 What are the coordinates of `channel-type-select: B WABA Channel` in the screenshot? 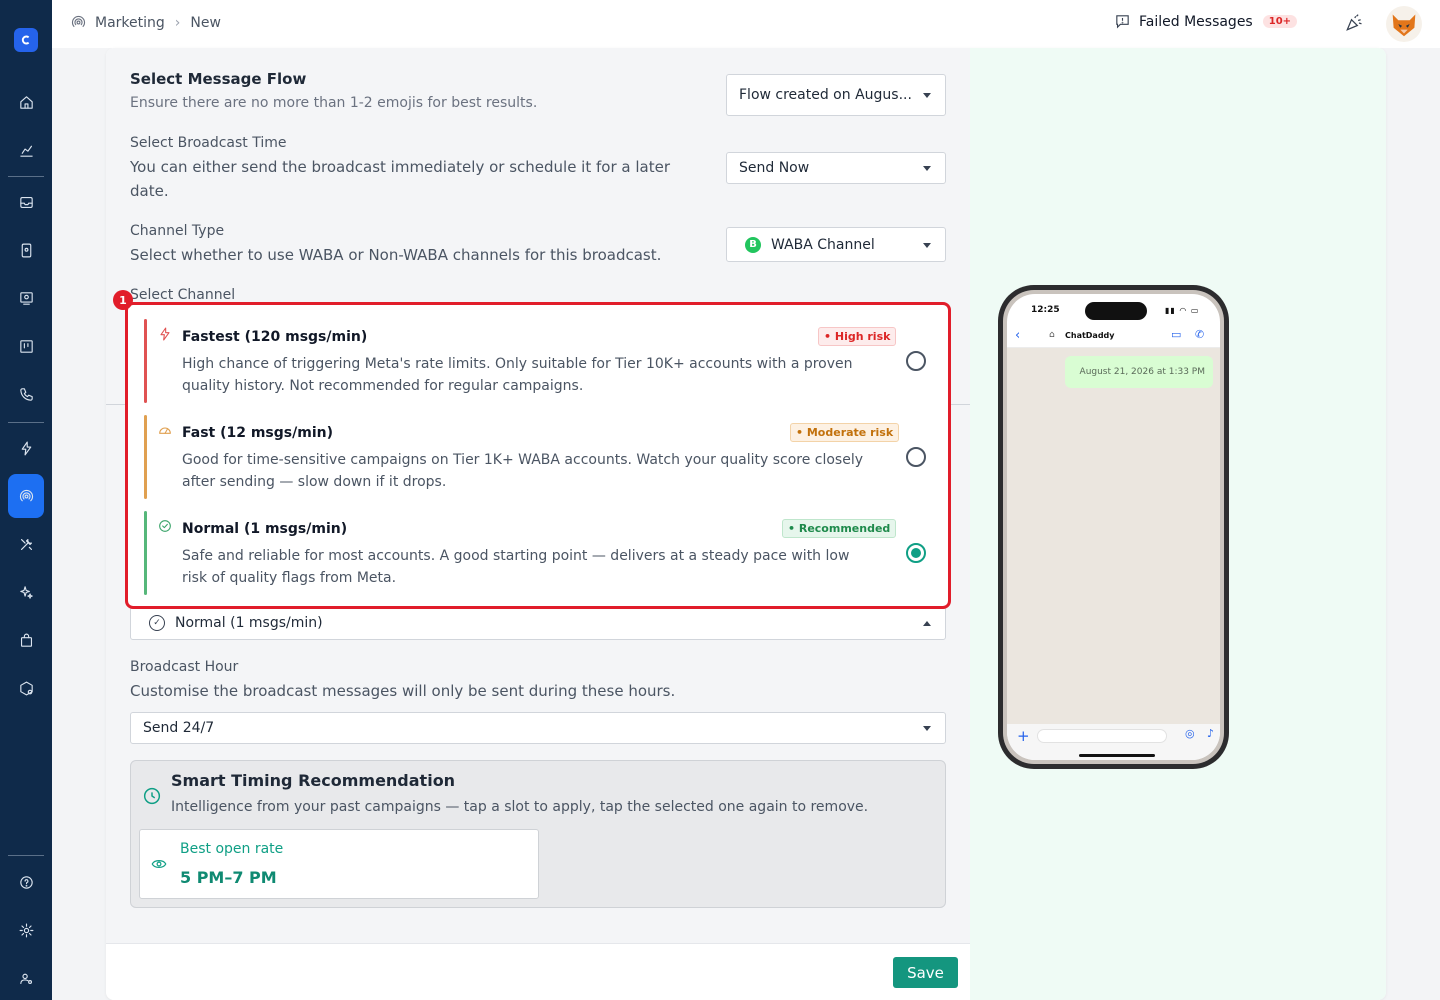 It's located at (836, 244).